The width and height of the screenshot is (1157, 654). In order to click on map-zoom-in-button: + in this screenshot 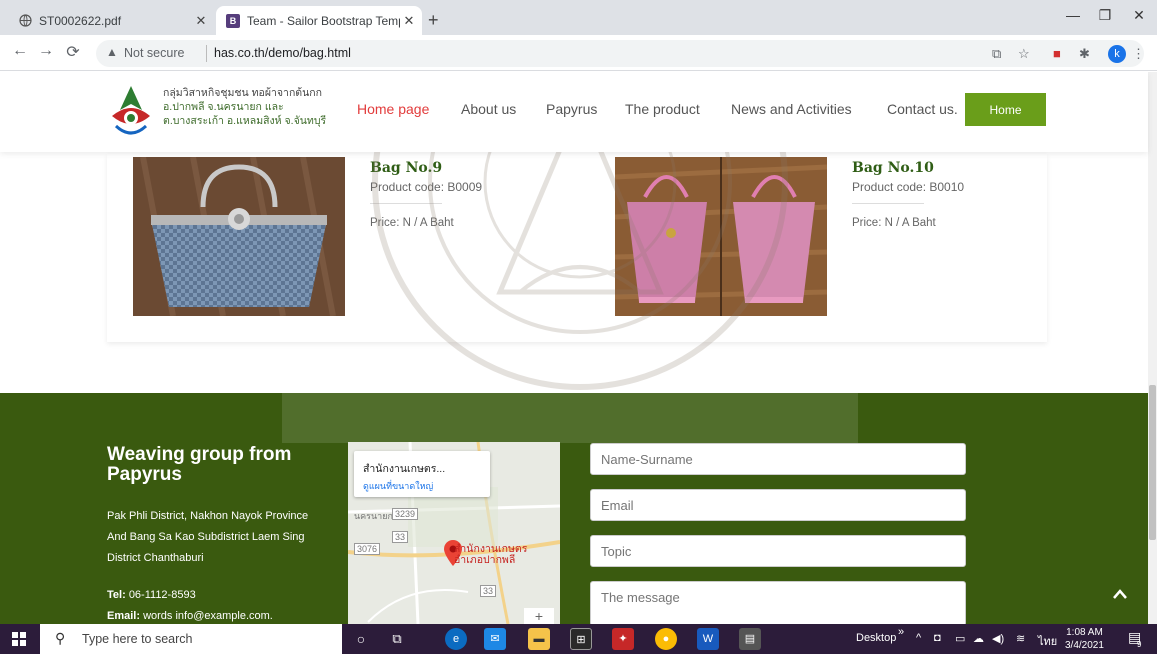, I will do `click(539, 616)`.